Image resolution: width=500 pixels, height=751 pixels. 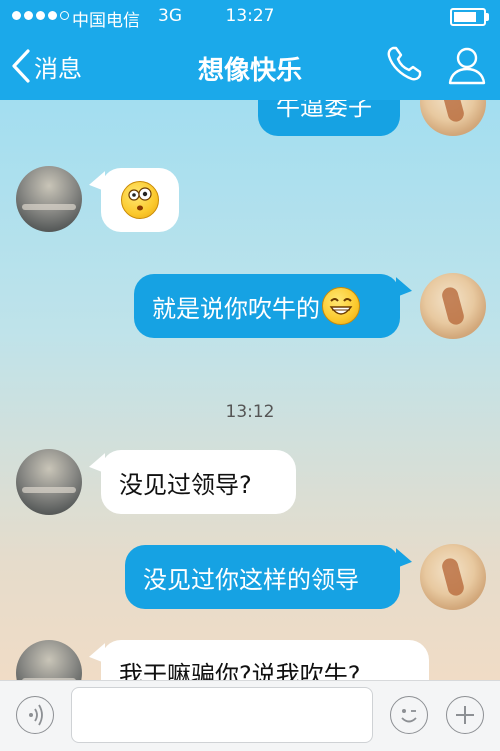 What do you see at coordinates (185, 484) in the screenshot?
I see `message-text: 没见过领导?` at bounding box center [185, 484].